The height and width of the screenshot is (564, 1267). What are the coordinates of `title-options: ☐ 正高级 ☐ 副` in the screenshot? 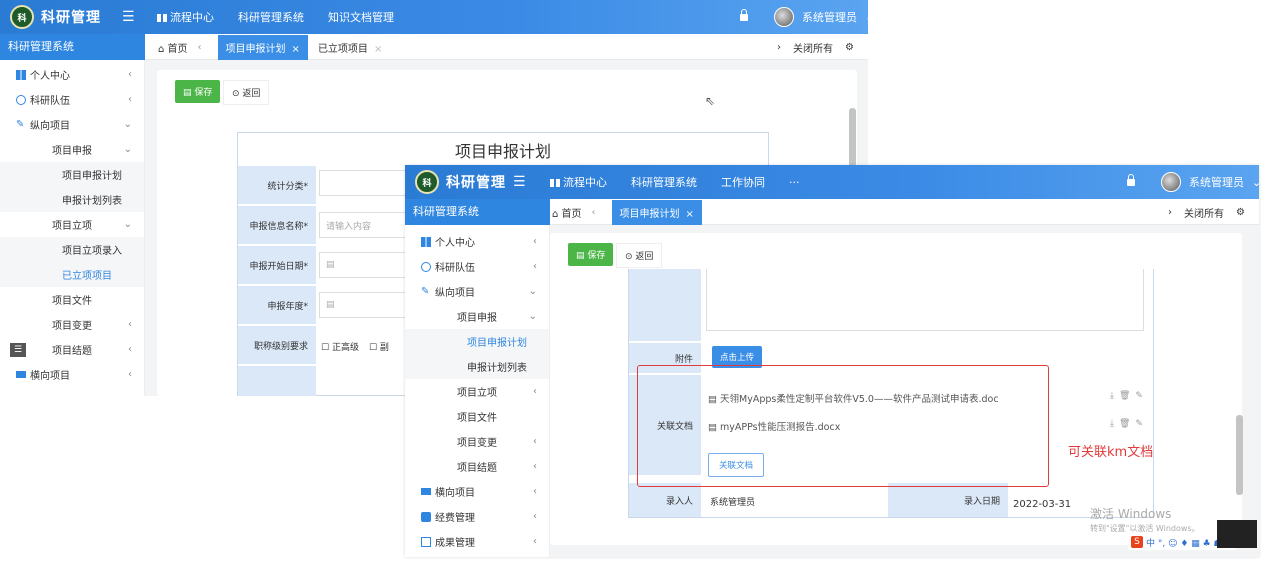 It's located at (355, 346).